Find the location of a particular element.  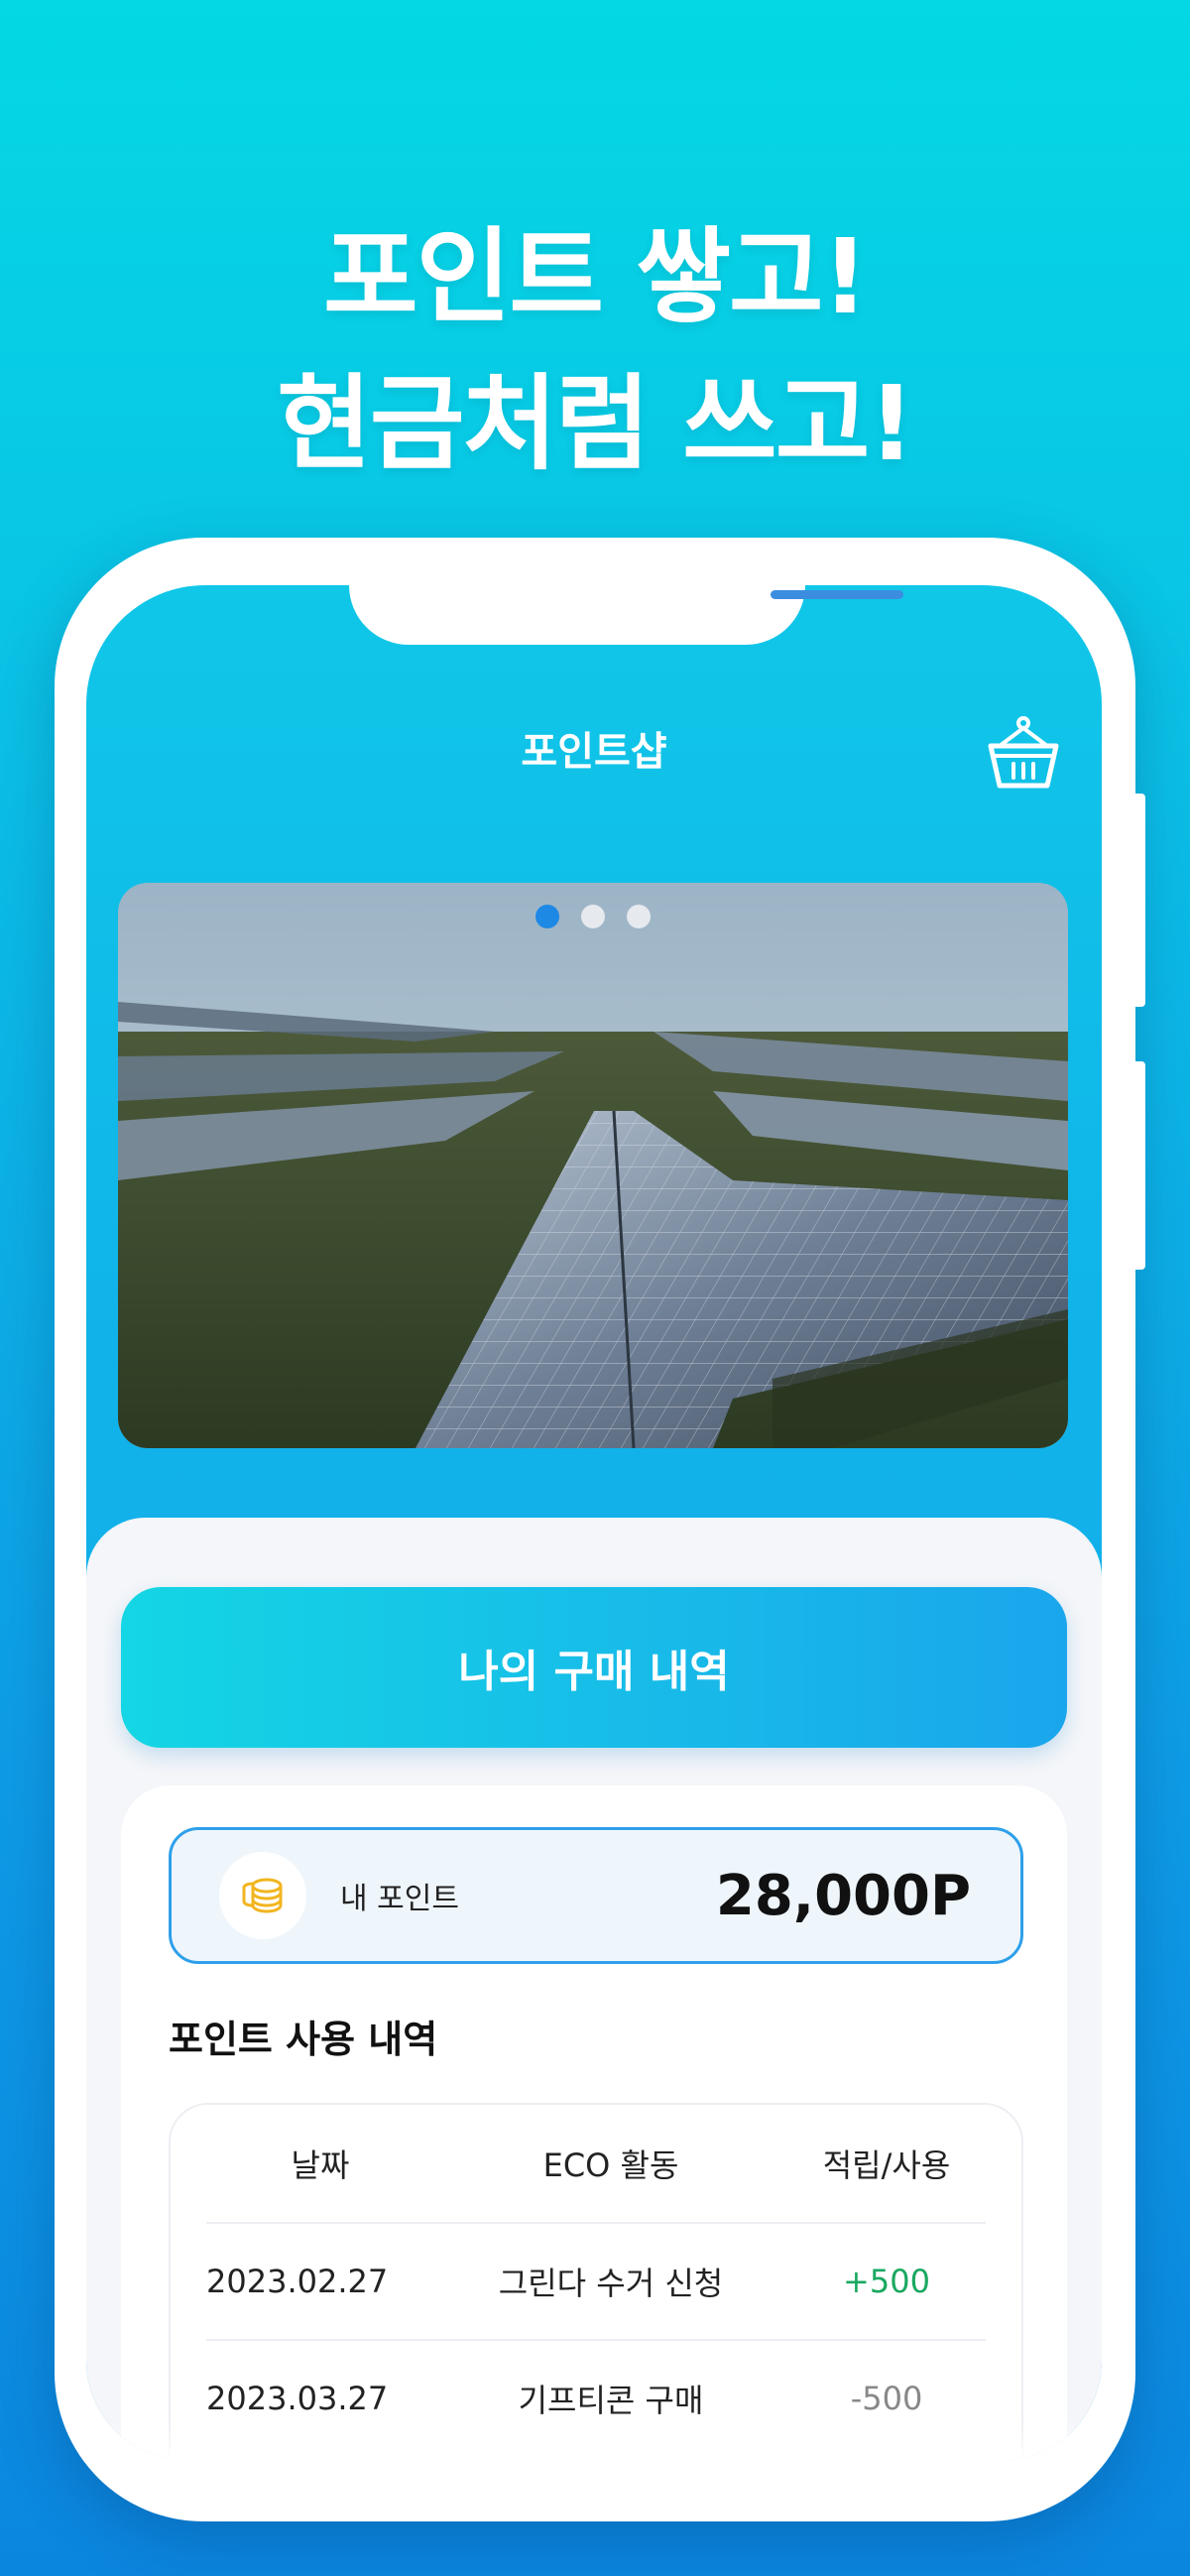

coins-icon is located at coordinates (262, 1895).